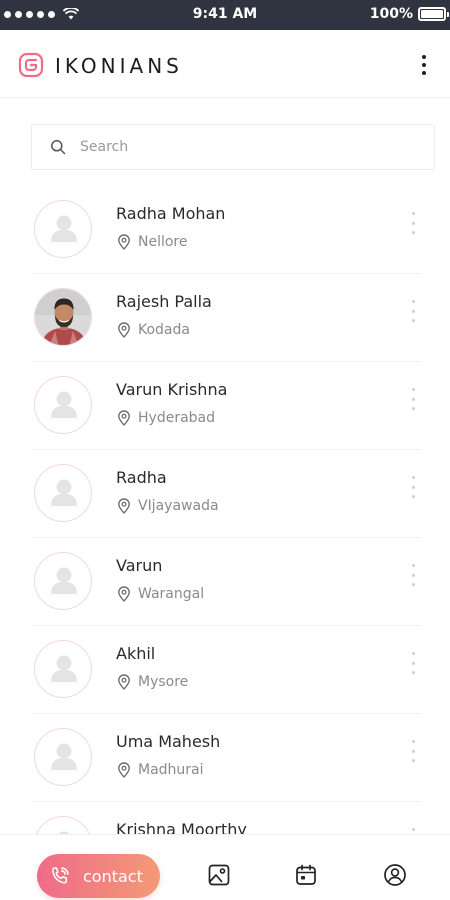 The image size is (450, 900). What do you see at coordinates (119, 66) in the screenshot?
I see `brand-name: IKONIANS` at bounding box center [119, 66].